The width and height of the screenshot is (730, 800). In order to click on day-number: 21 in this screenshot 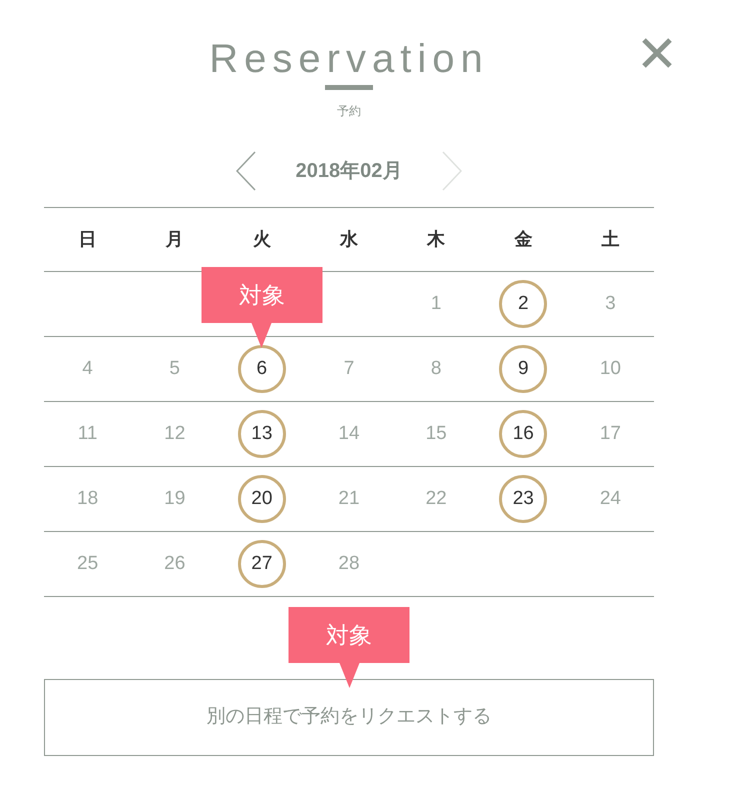, I will do `click(349, 498)`.